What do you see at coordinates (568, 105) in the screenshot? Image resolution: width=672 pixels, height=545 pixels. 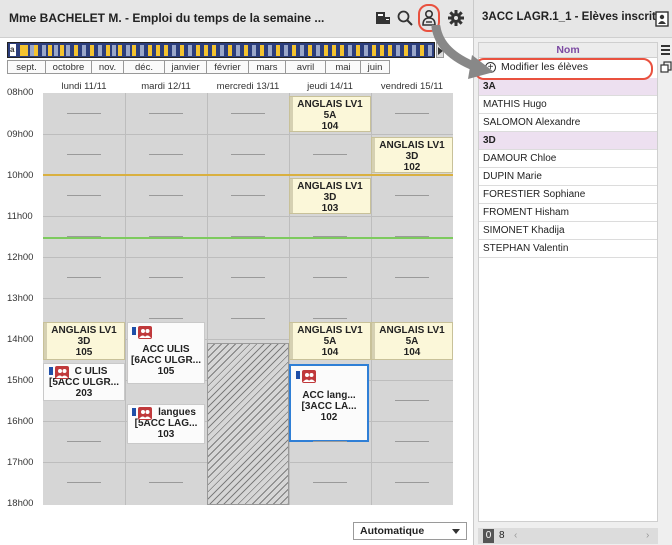 I see `student-row: MATHIS Hugo` at bounding box center [568, 105].